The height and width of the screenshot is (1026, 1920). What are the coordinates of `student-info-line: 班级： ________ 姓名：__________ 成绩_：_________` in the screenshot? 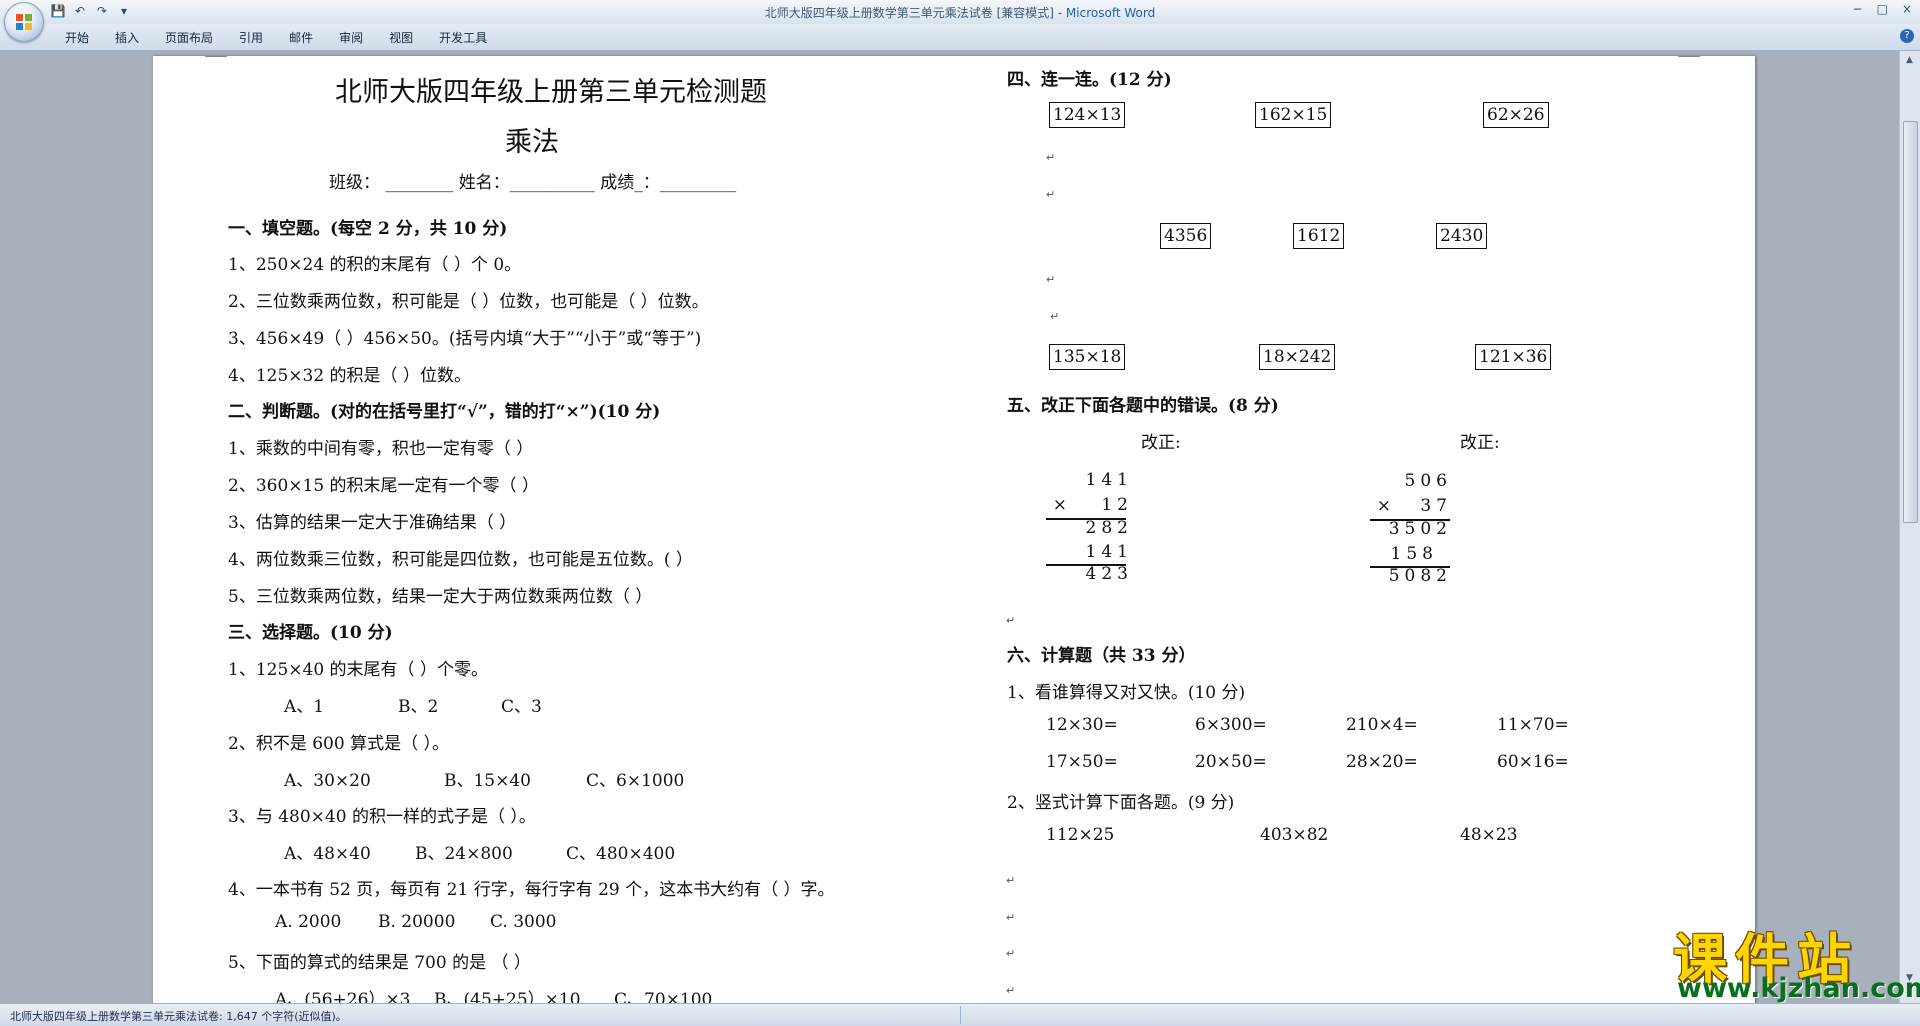 It's located at (533, 183).